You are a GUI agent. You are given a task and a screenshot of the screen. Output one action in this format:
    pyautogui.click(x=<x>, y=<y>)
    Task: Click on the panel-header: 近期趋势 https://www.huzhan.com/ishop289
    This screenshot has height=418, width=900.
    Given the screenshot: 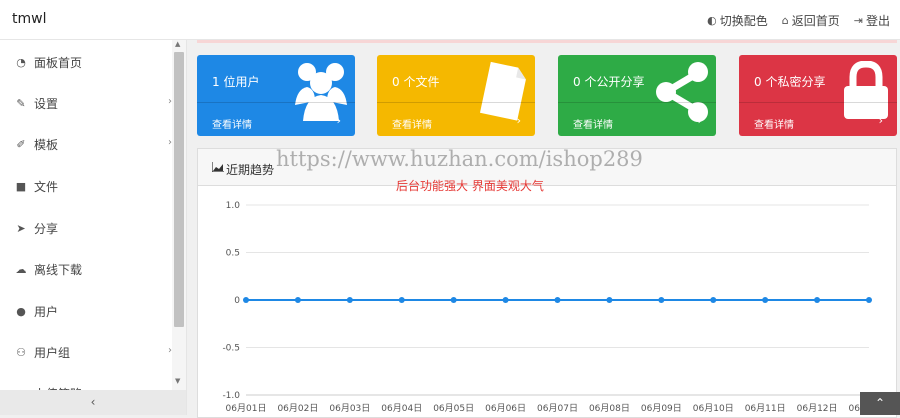 What is the action you would take?
    pyautogui.click(x=547, y=166)
    